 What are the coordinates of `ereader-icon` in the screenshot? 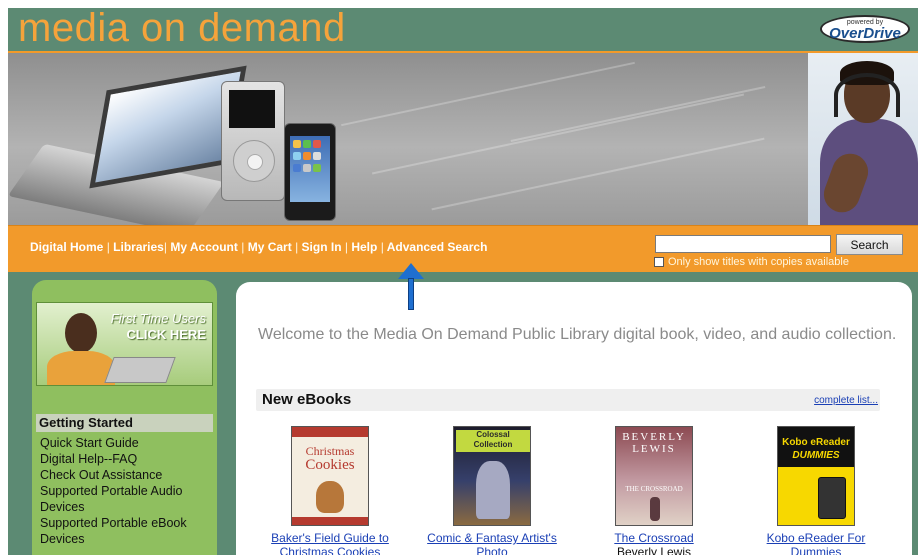 It's located at (832, 498).